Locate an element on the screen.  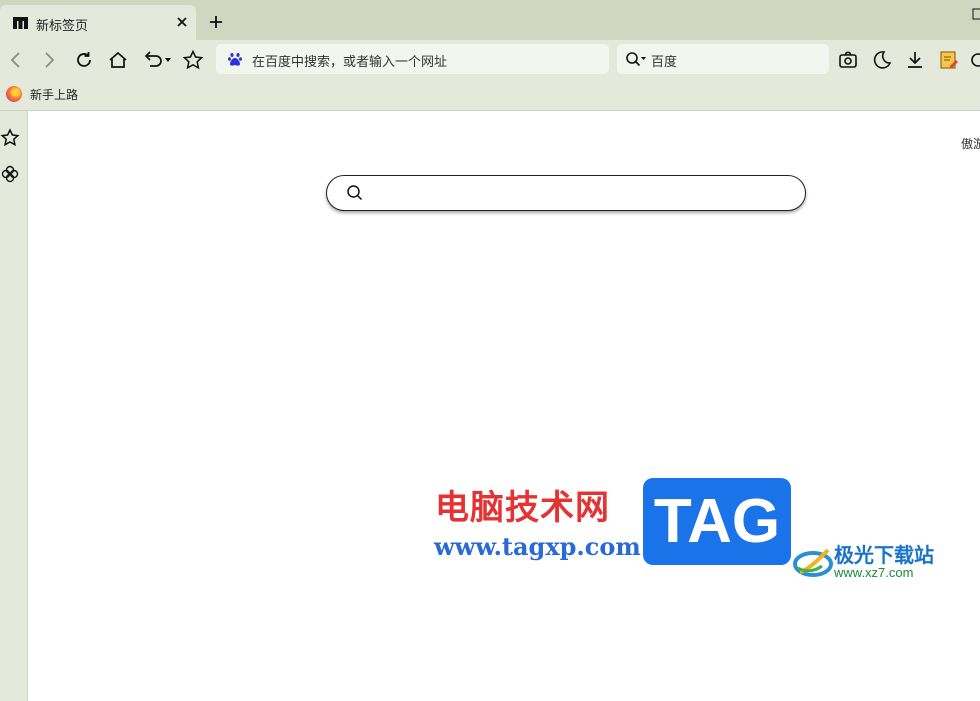
home-button is located at coordinates (118, 60).